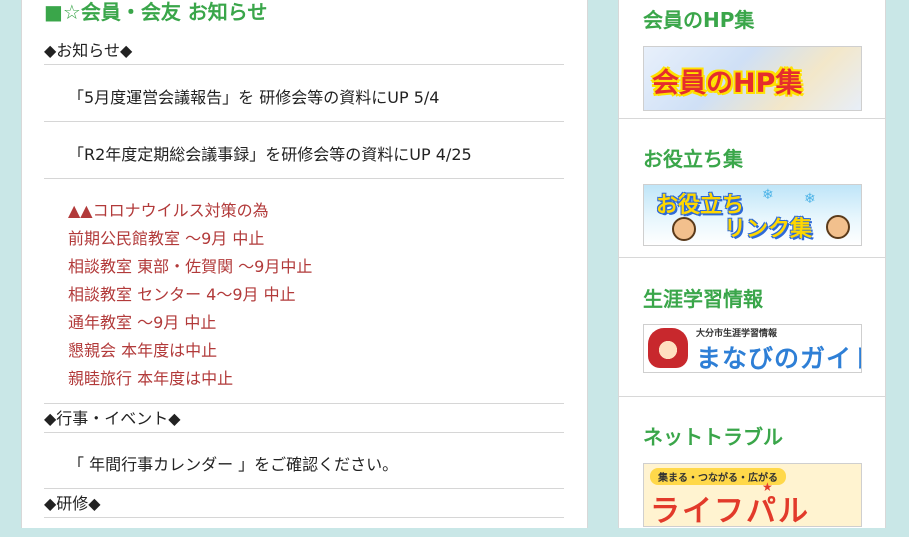 The height and width of the screenshot is (537, 909). What do you see at coordinates (151, 378) in the screenshot?
I see `covid-line: 親睦旅行 本年度は中止` at bounding box center [151, 378].